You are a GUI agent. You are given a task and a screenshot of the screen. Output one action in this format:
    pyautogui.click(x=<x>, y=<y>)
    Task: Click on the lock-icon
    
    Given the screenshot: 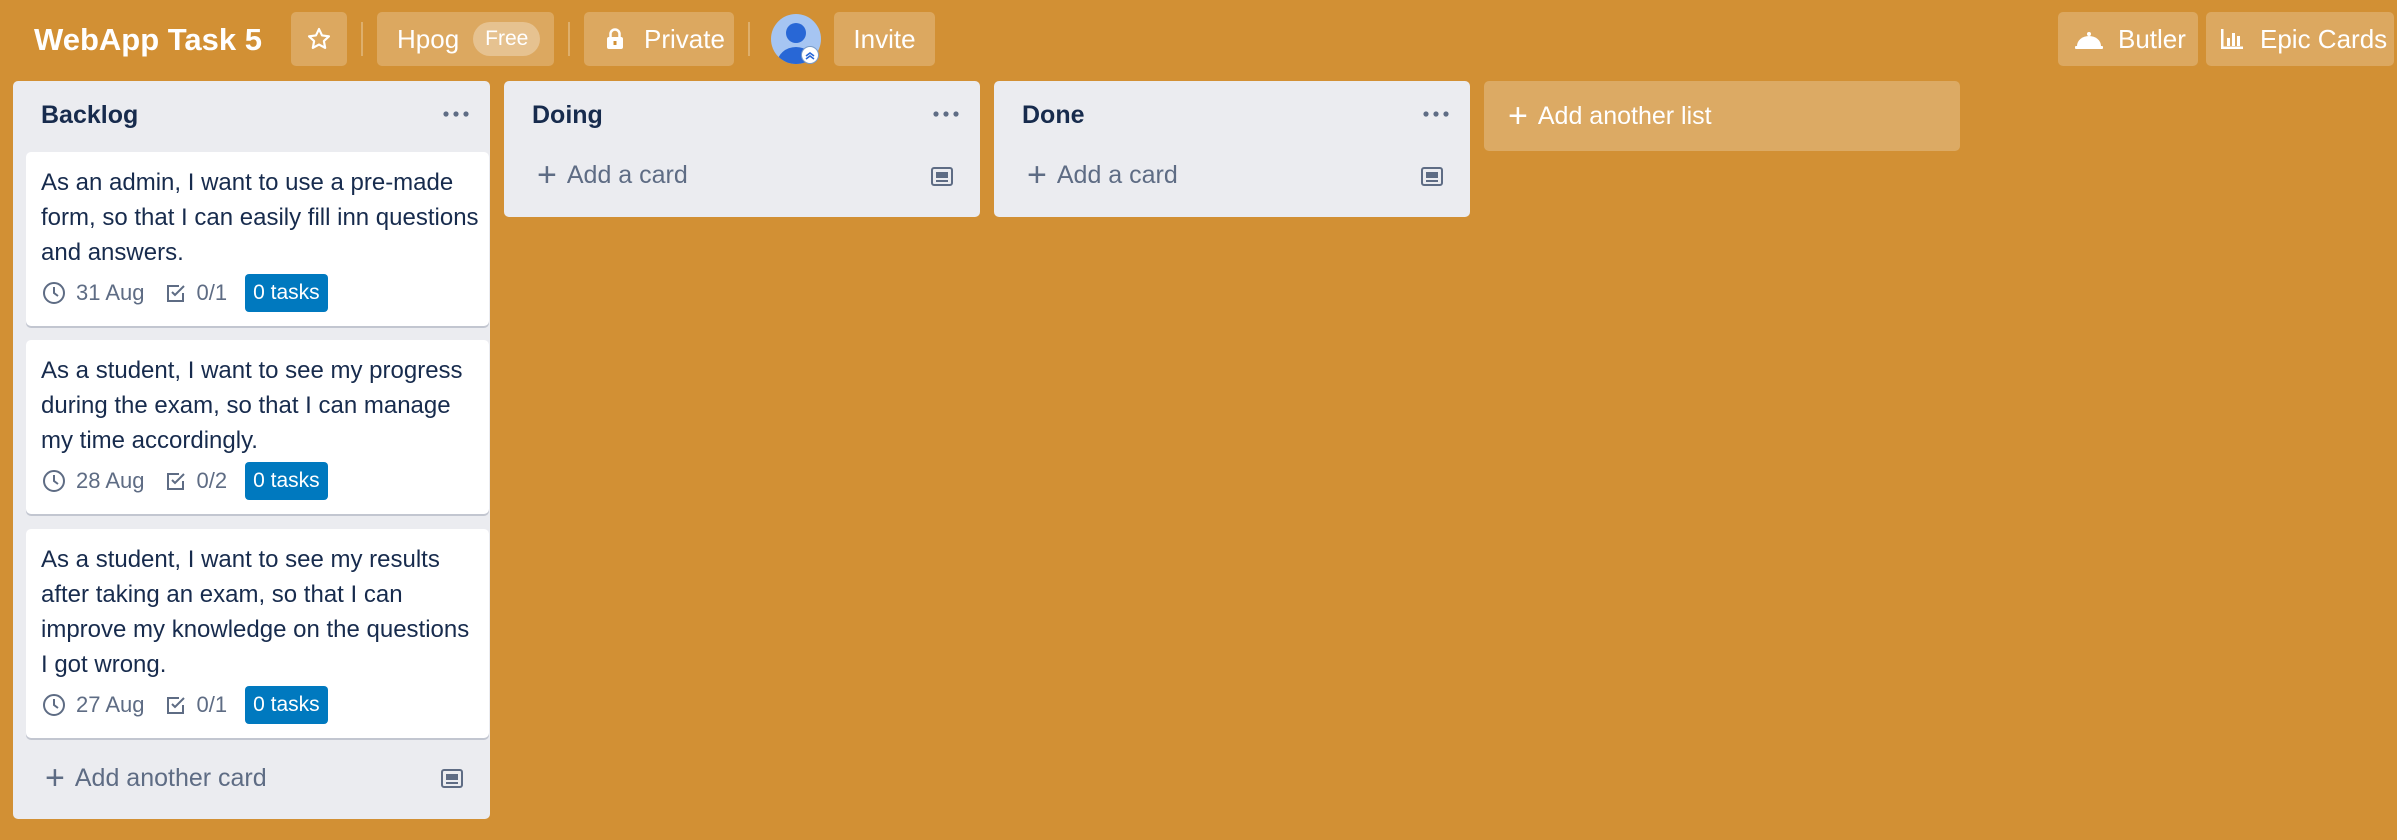 What is the action you would take?
    pyautogui.click(x=615, y=38)
    